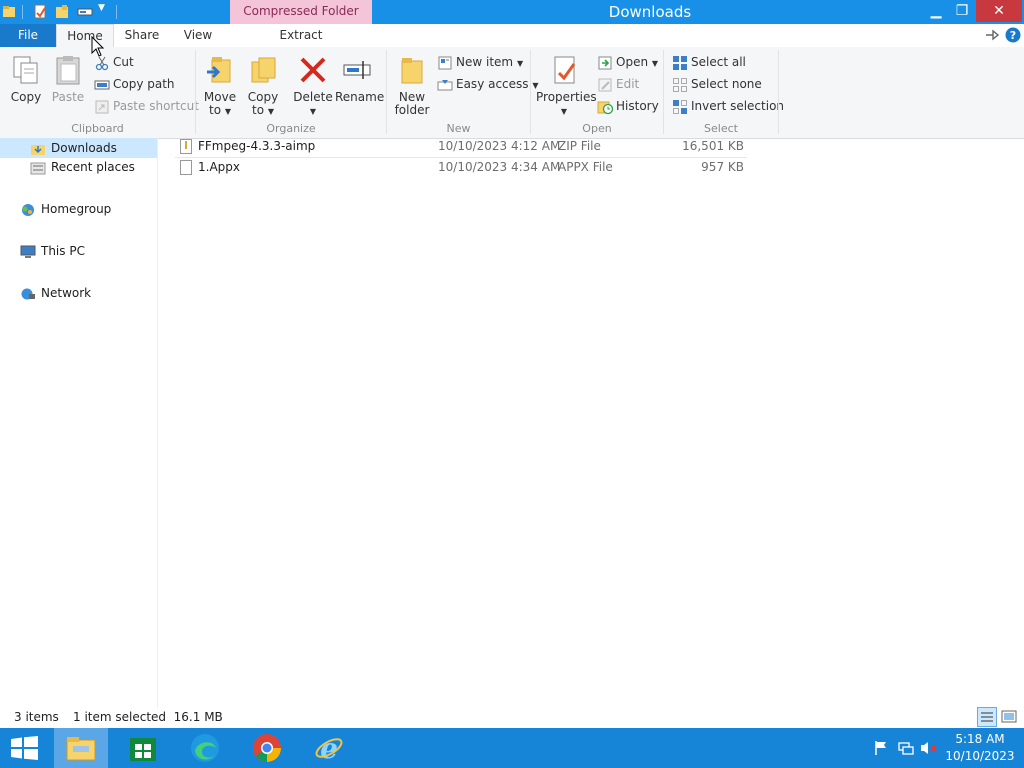 The image size is (1024, 768). Describe the element at coordinates (313, 86) in the screenshot. I see `delete-button: Delete ▼` at that location.